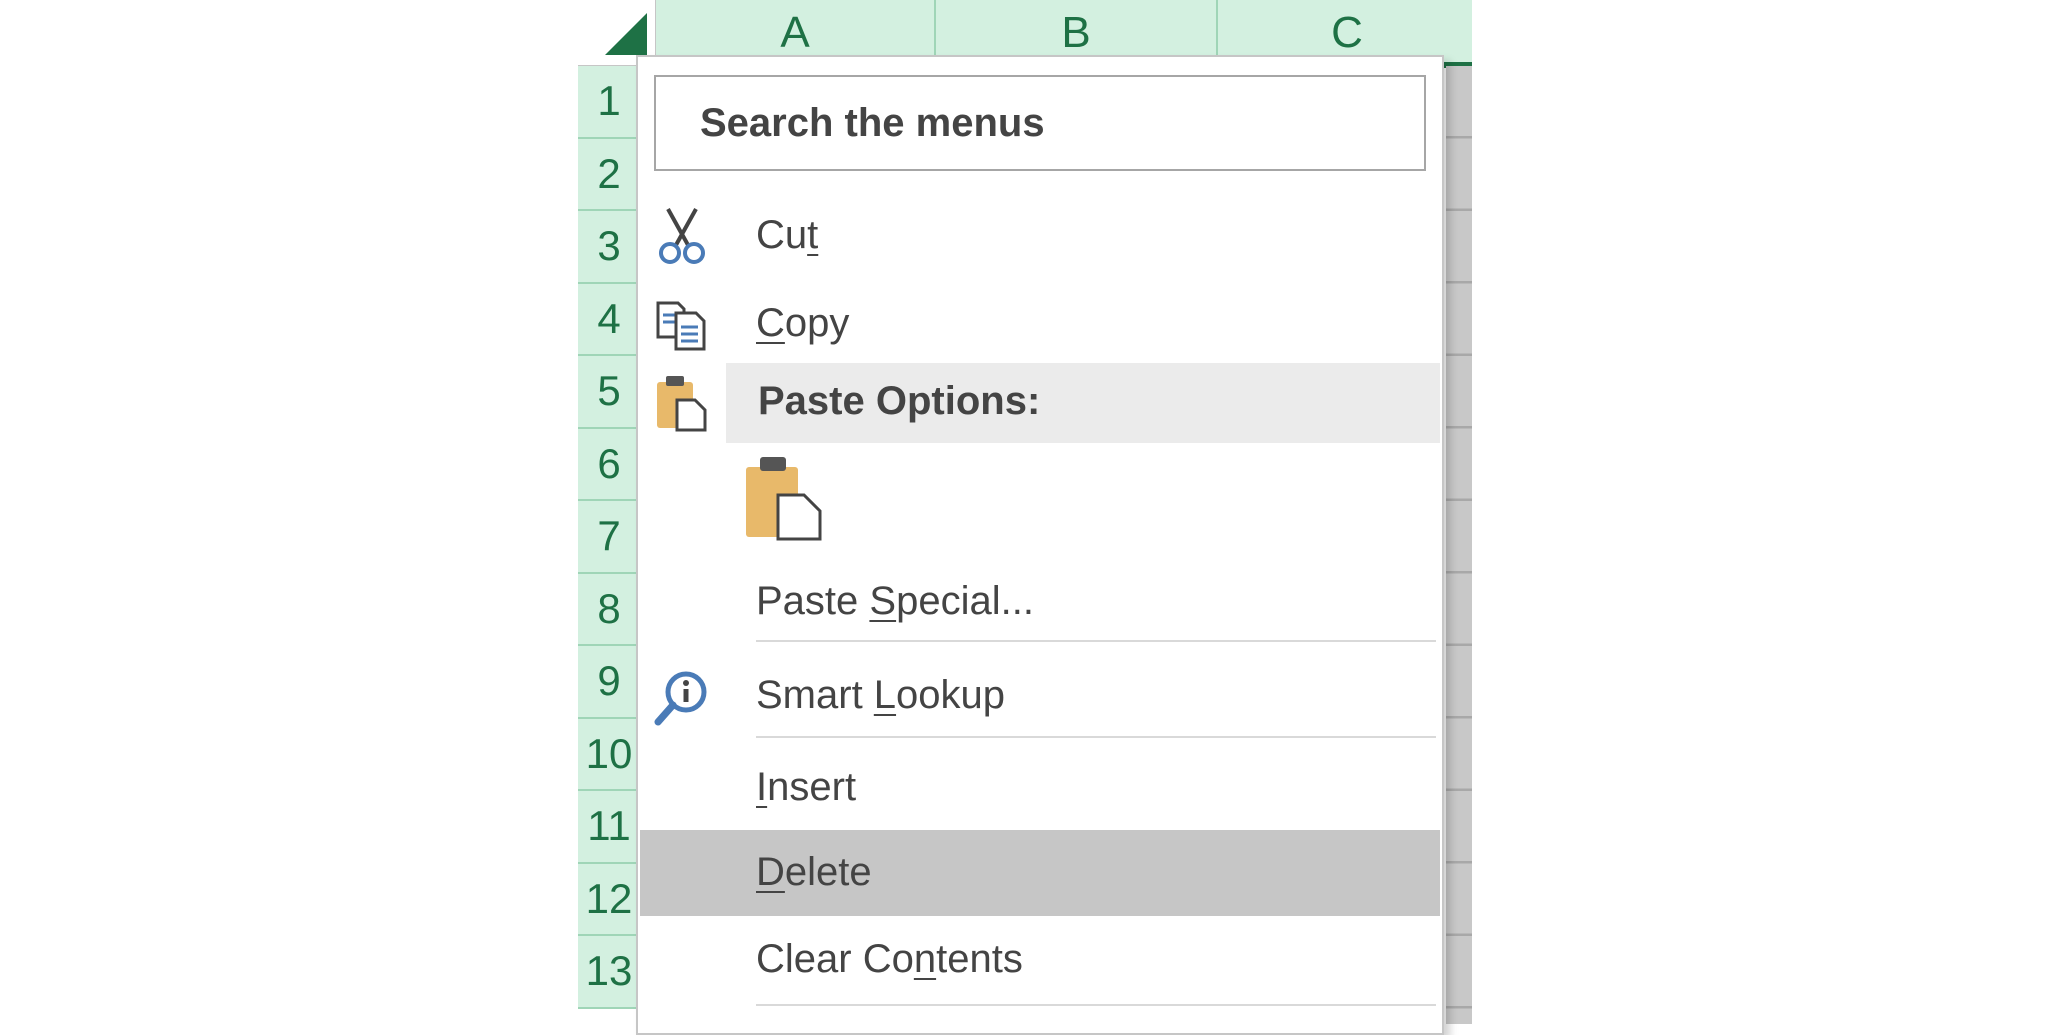  I want to click on row-header: 11, so click(611, 827).